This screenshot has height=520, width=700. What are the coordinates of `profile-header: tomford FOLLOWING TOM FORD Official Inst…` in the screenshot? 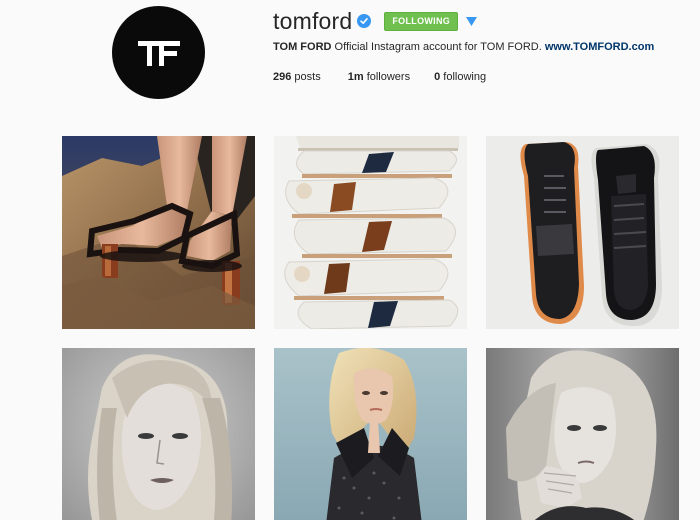 It's located at (483, 45).